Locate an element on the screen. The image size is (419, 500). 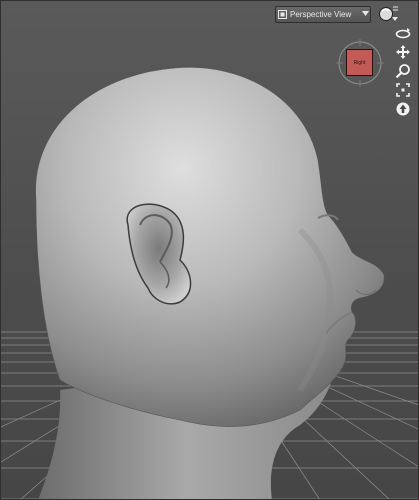
pan-icon is located at coordinates (403, 51).